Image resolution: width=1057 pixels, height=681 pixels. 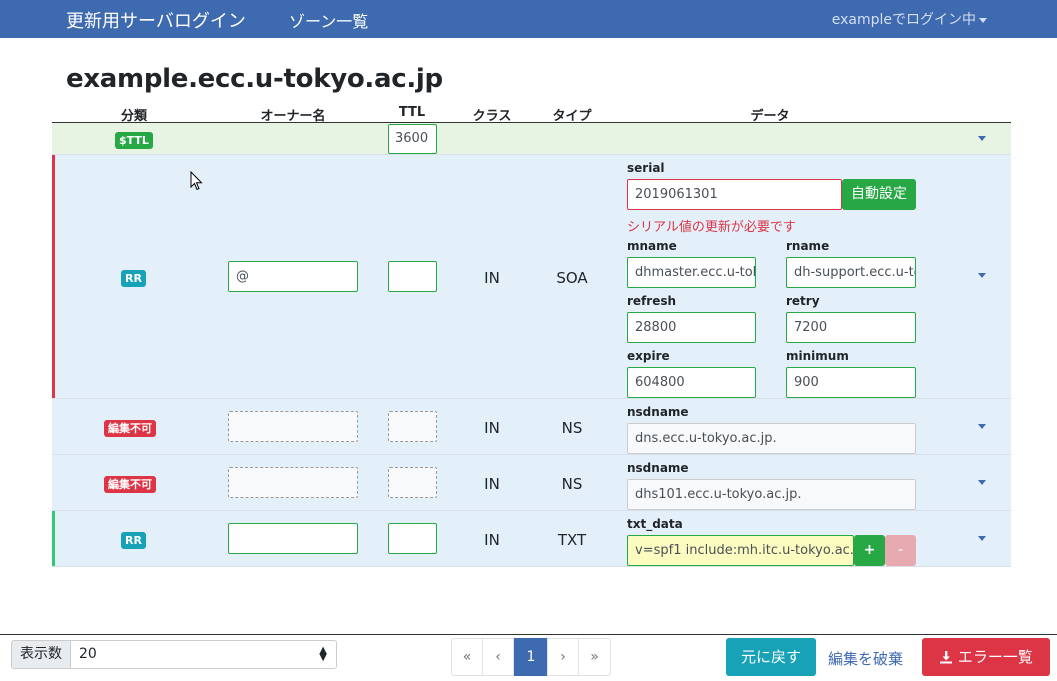 What do you see at coordinates (528, 19) in the screenshot?
I see `navbar: 更新用サーバログイン ゾーン一覧 exampleでログイン中` at bounding box center [528, 19].